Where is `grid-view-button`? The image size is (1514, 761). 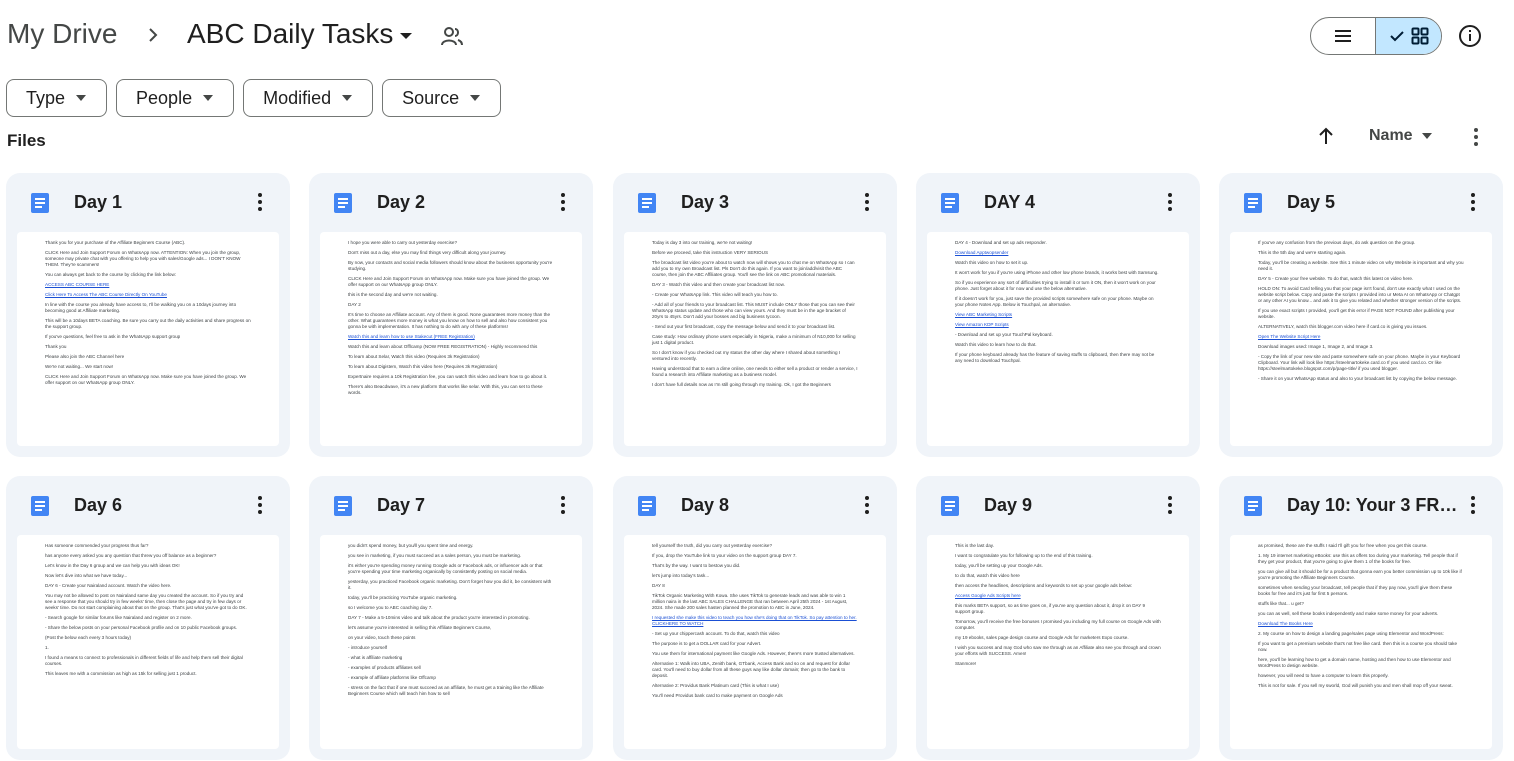 grid-view-button is located at coordinates (1408, 36).